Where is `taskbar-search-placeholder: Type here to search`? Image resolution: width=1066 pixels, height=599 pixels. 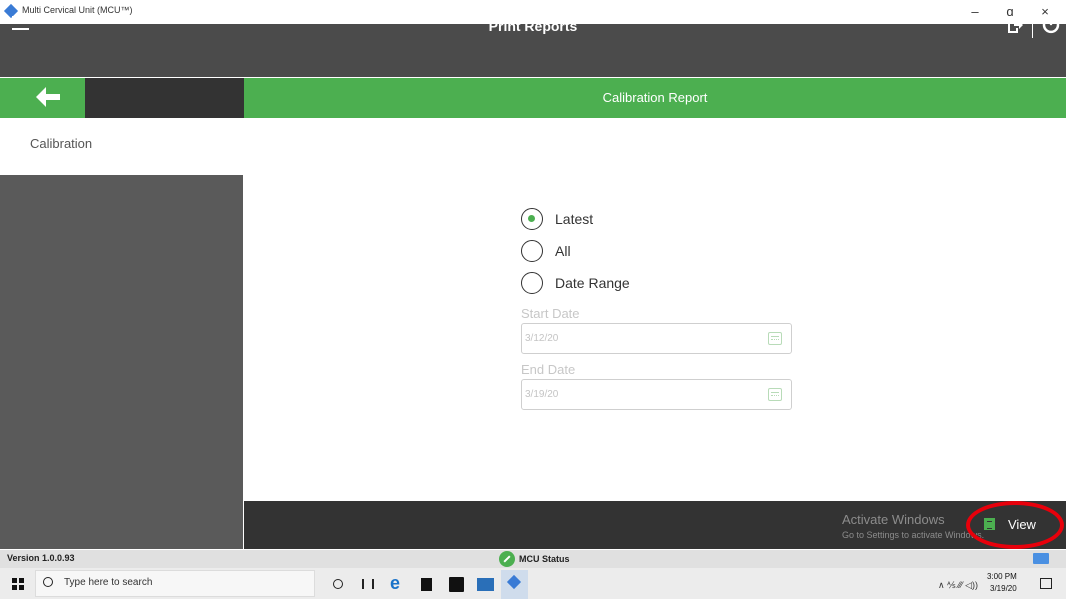
taskbar-search-placeholder: Type here to search is located at coordinates (108, 582).